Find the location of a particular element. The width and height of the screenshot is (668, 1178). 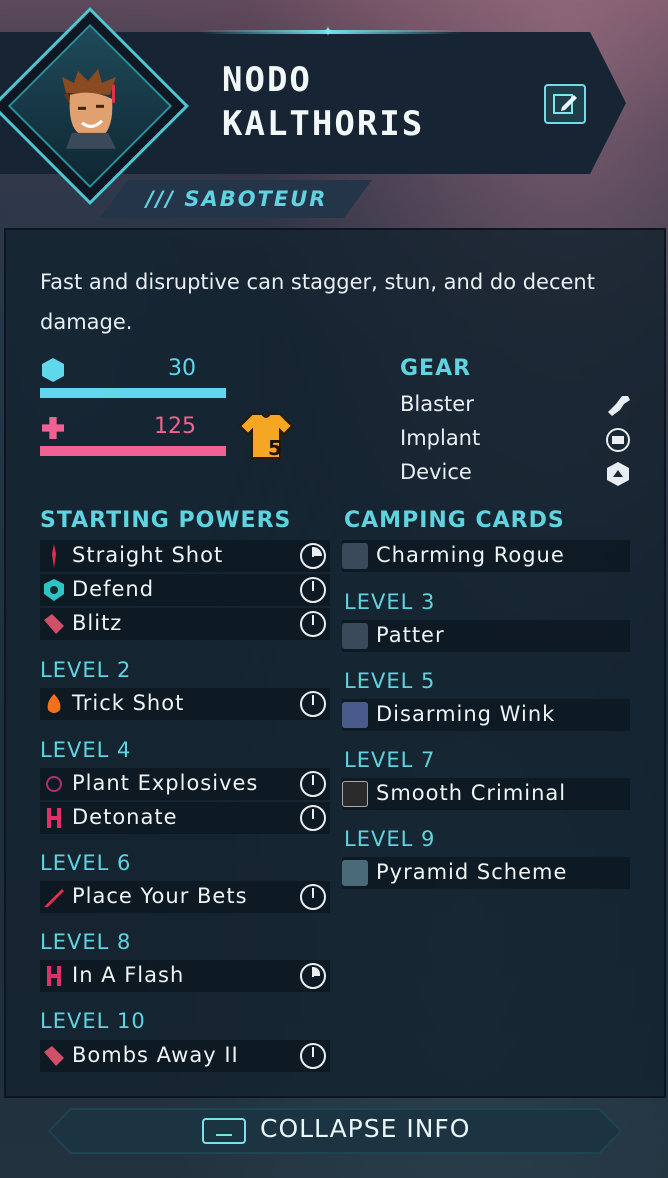

trick-shot-icon is located at coordinates (54, 703).